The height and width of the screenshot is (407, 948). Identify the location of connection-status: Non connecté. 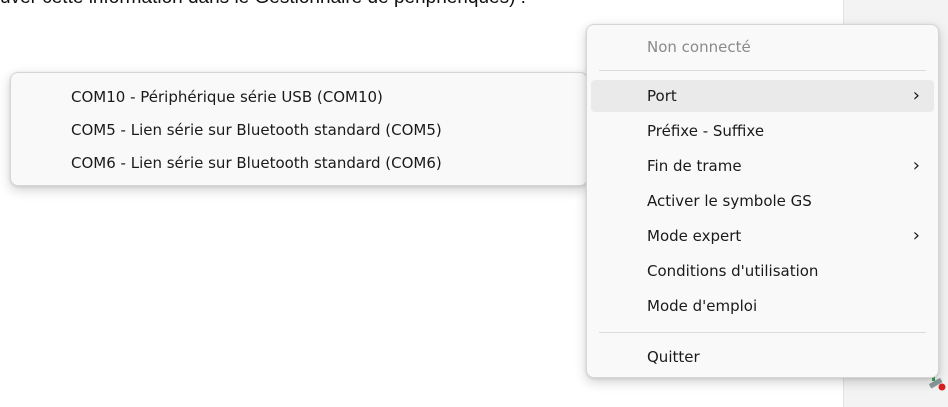
(762, 47).